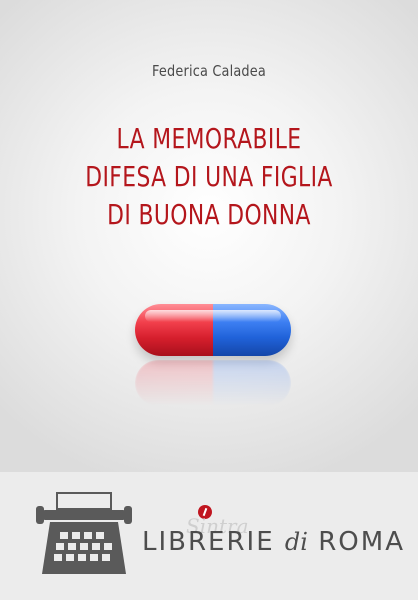 Image resolution: width=418 pixels, height=600 pixels. What do you see at coordinates (209, 214) in the screenshot?
I see `title-line-3: DI BUONA DONNA` at bounding box center [209, 214].